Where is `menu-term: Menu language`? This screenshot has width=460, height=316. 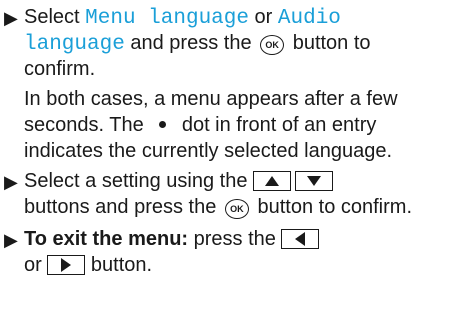 menu-term: Menu language is located at coordinates (167, 18).